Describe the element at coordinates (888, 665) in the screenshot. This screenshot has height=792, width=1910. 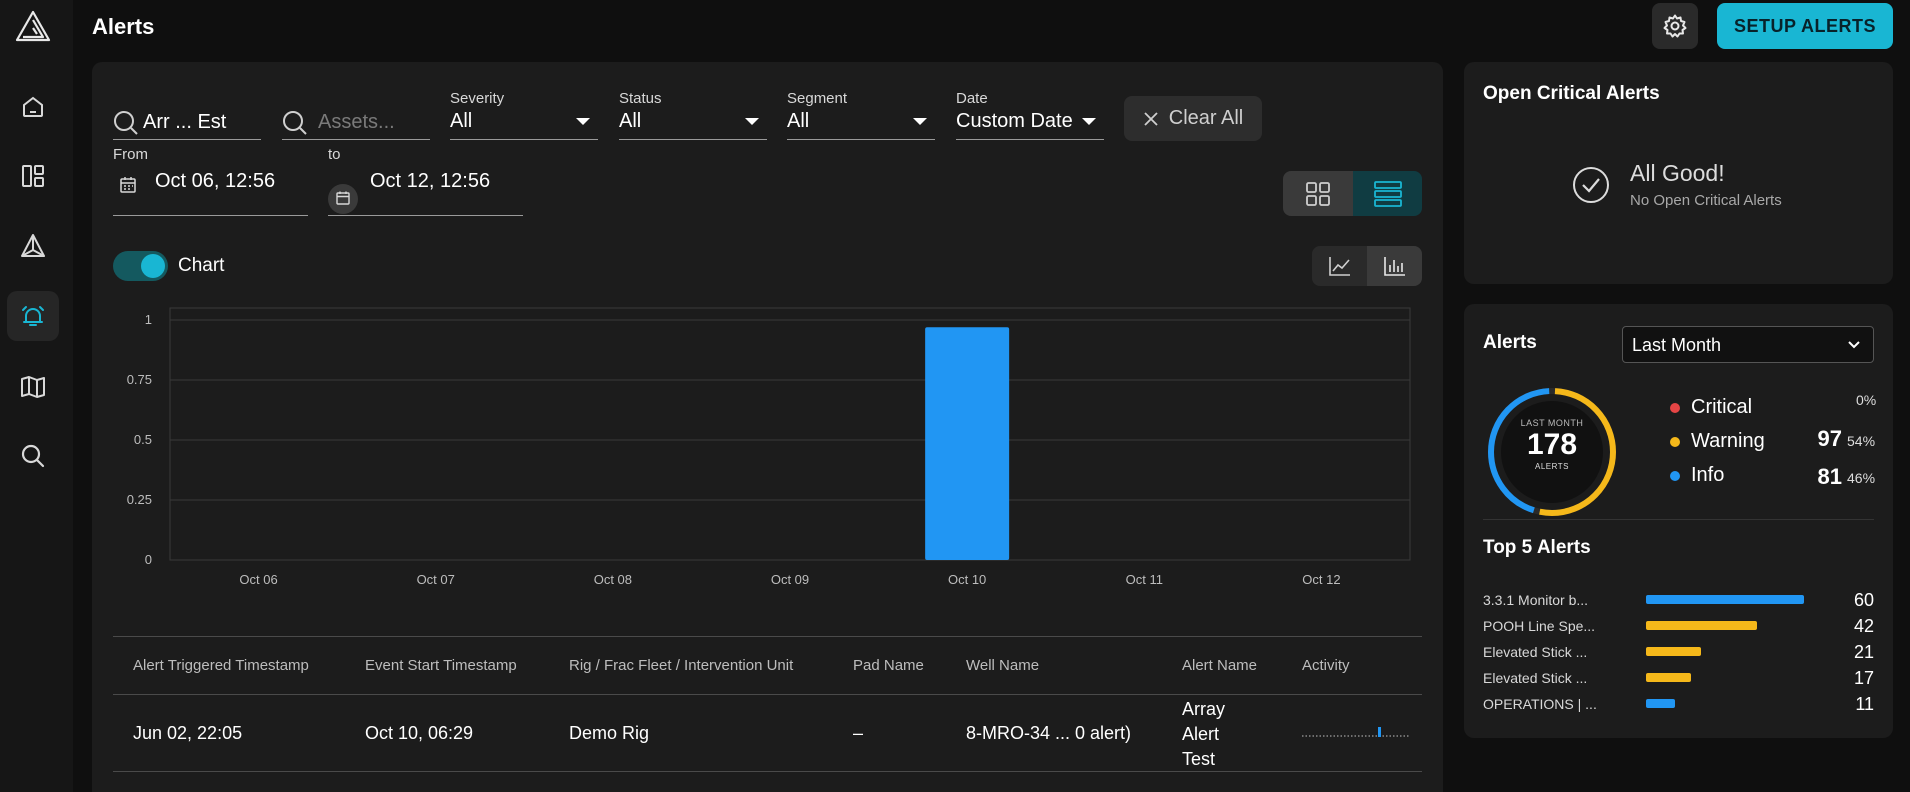
I see `col-pad-name: Pad Name` at that location.